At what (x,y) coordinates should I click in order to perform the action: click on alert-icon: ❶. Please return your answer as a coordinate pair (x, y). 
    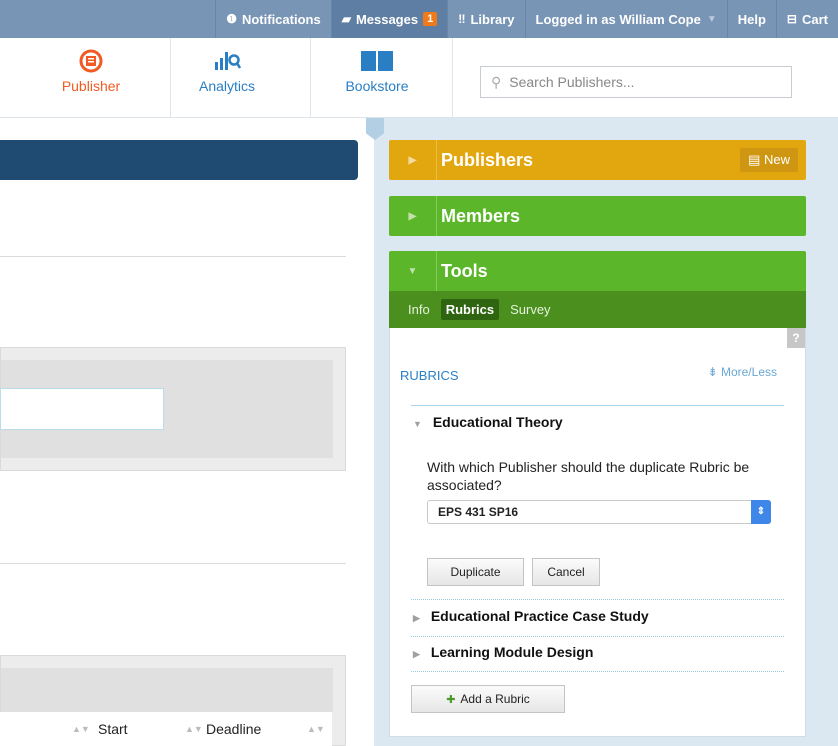
    Looking at the image, I should click on (231, 19).